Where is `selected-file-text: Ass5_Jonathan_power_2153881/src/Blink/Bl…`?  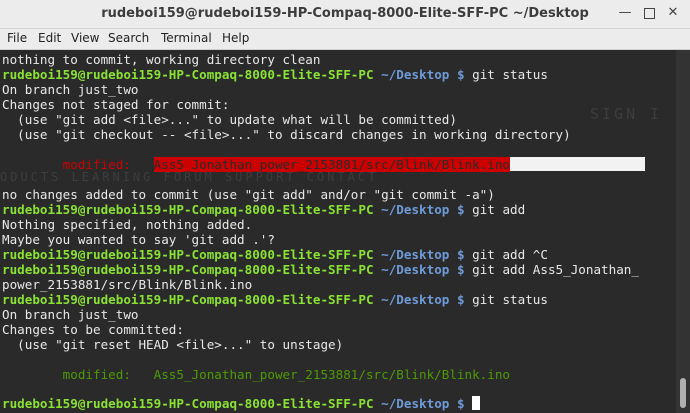 selected-file-text: Ass5_Jonathan_power_2153881/src/Blink/Bl… is located at coordinates (332, 164).